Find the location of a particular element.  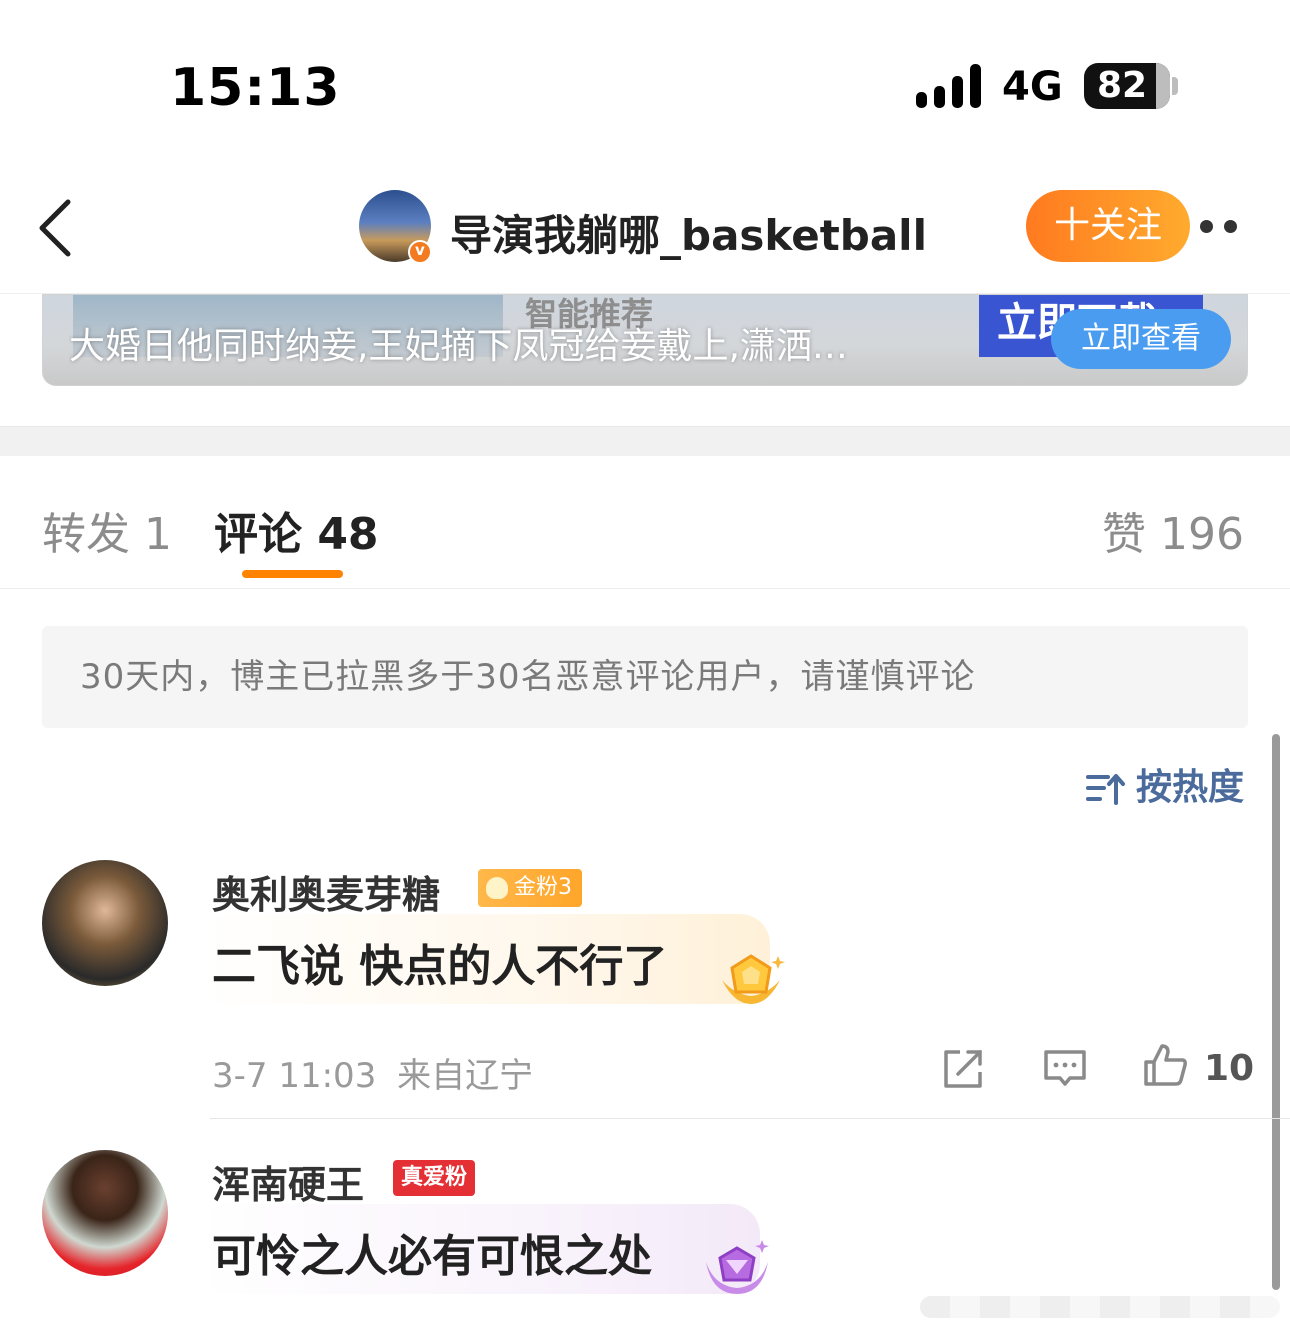

comment-author: 浑南硬王 is located at coordinates (288, 1181).